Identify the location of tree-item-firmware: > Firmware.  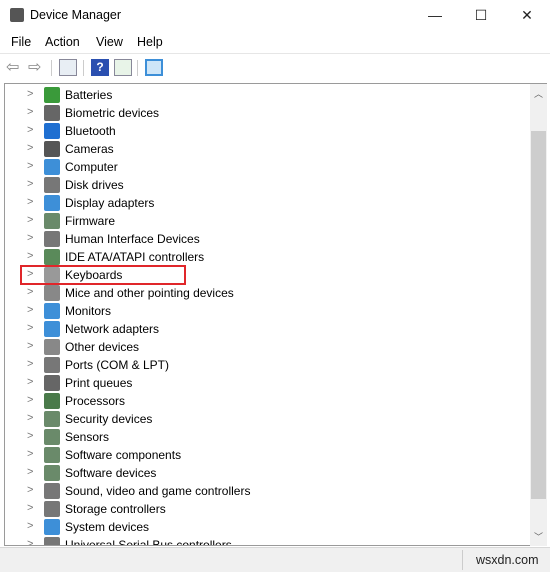
(265, 221).